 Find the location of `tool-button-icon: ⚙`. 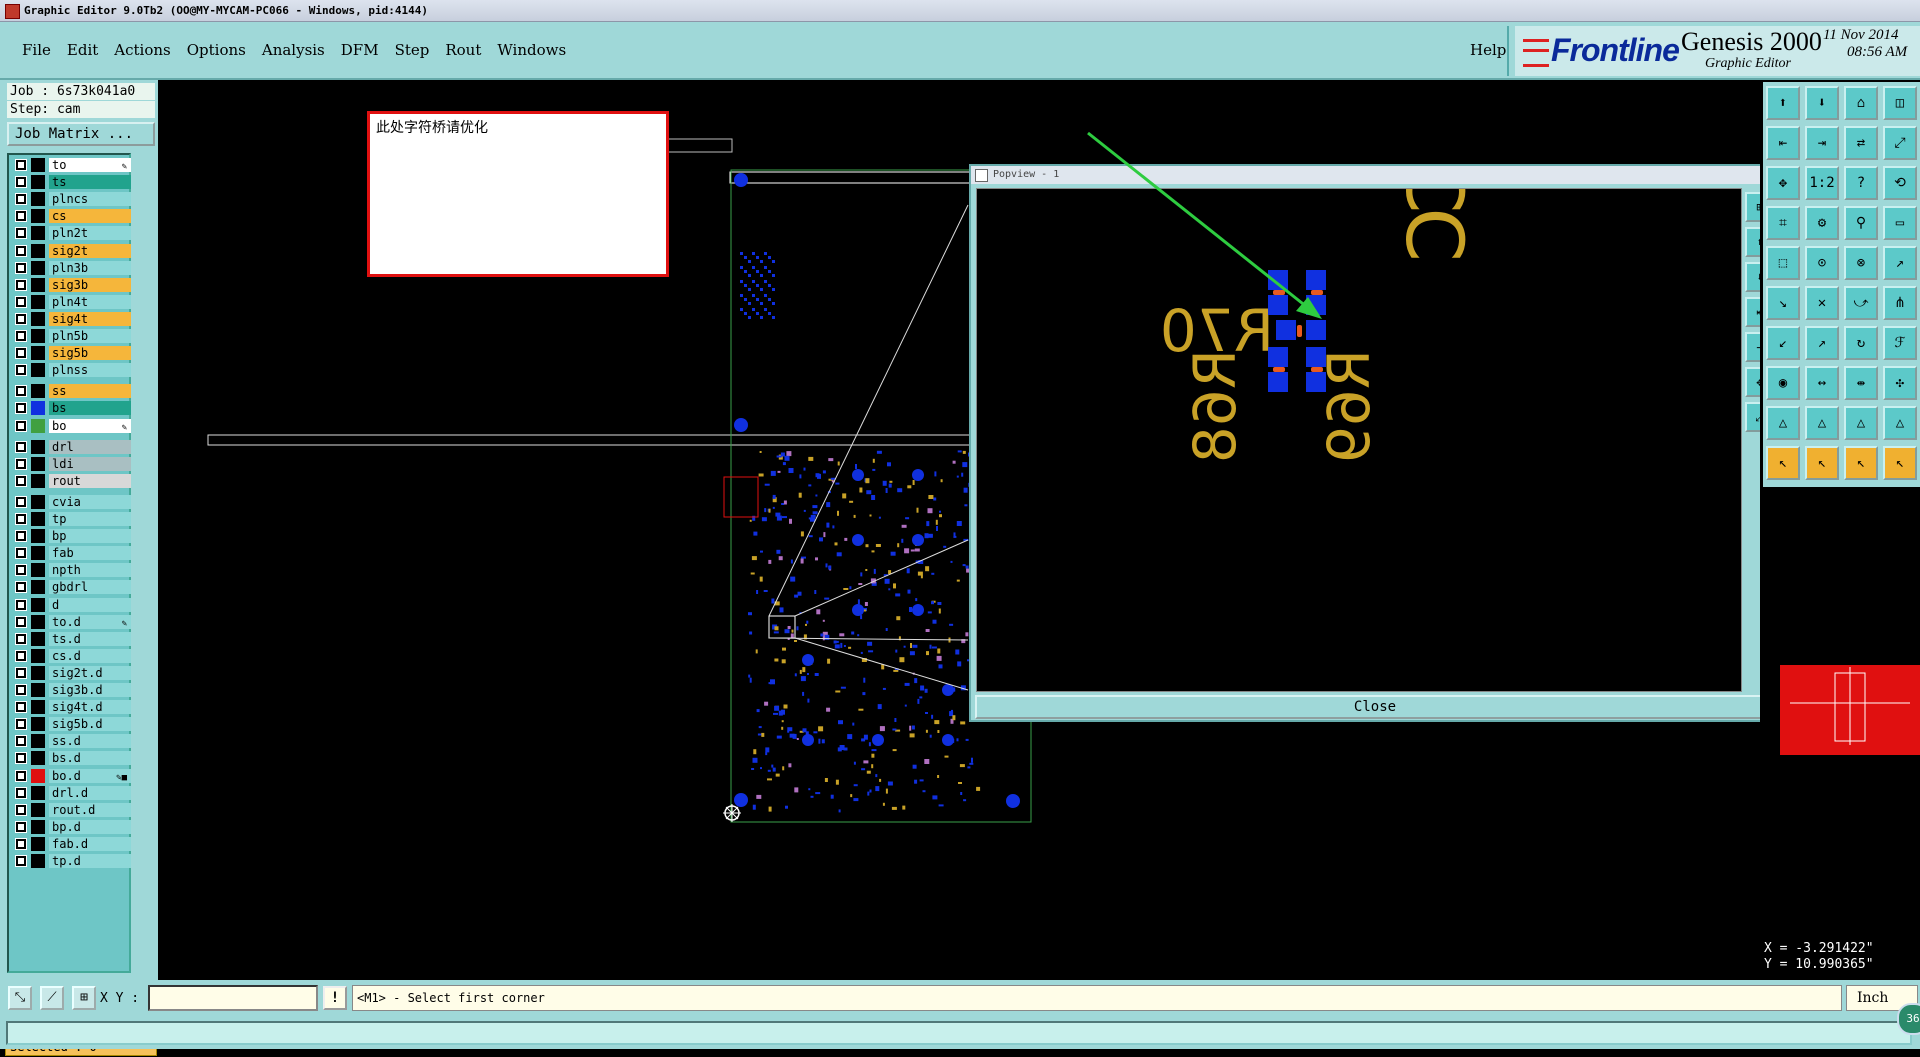

tool-button-icon: ⚙ is located at coordinates (1822, 223).